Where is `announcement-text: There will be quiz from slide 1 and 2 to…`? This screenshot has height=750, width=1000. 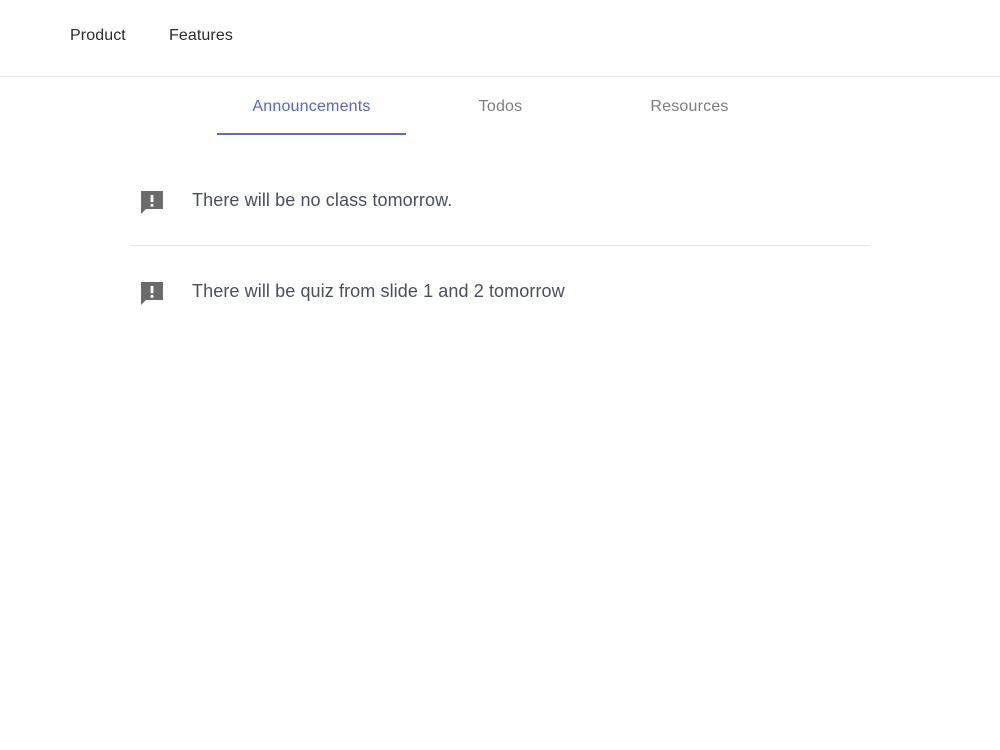
announcement-text: There will be quiz from slide 1 and 2 to… is located at coordinates (378, 291).